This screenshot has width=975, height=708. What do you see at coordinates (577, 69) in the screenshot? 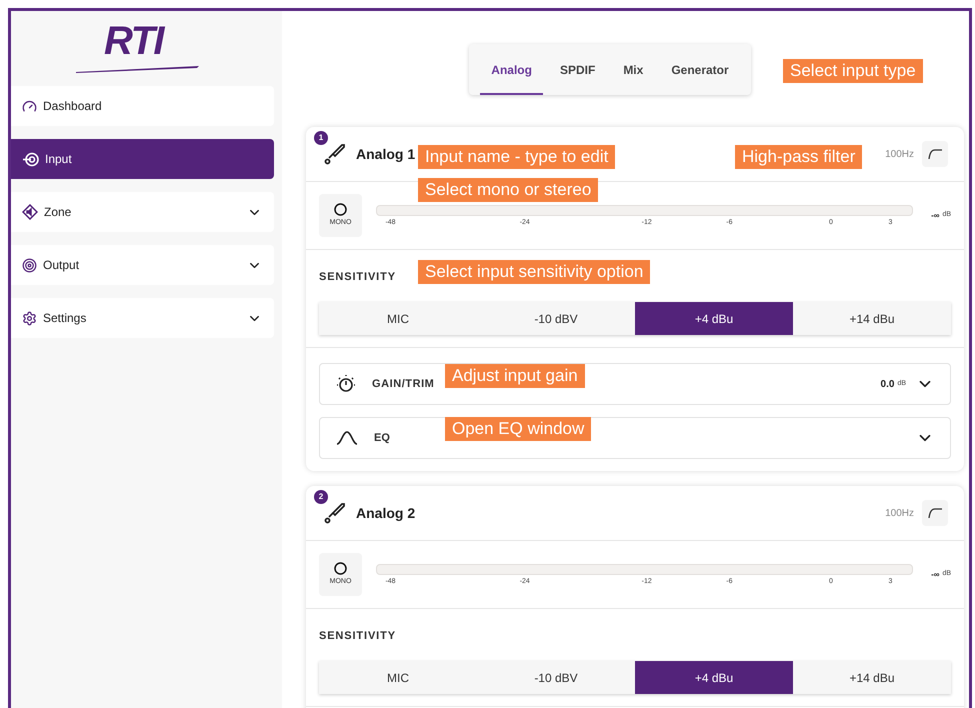
I see `input-type-tab: SPDIF` at bounding box center [577, 69].